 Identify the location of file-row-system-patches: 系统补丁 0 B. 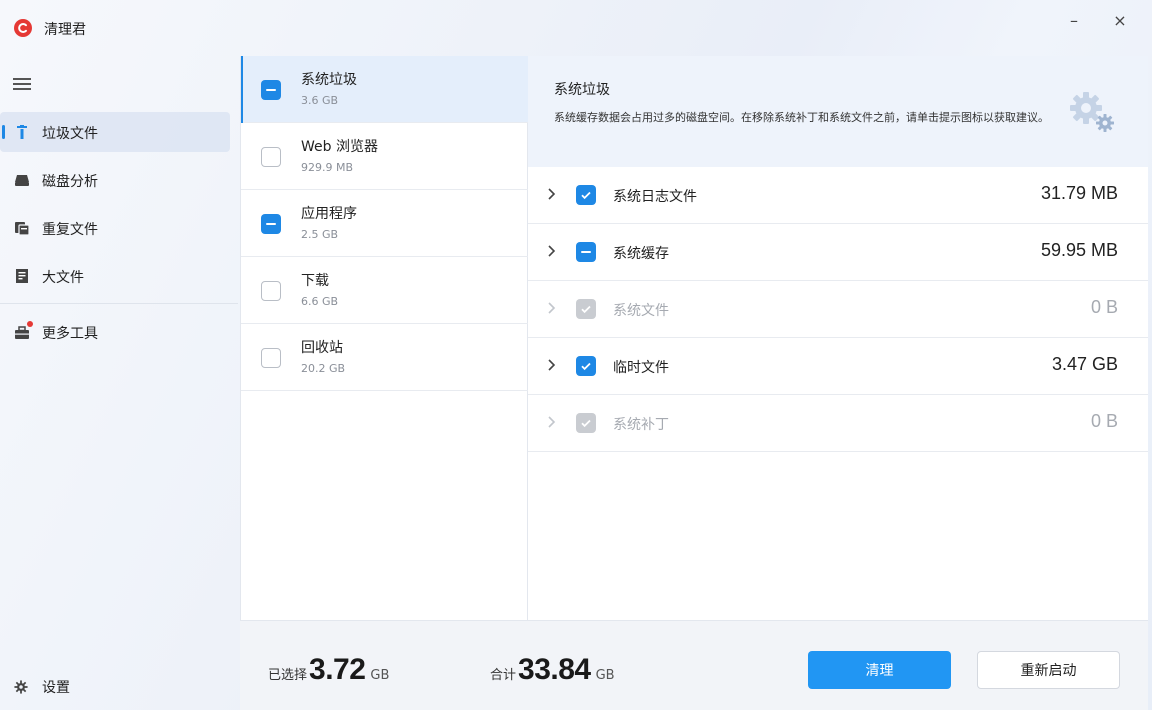
(838, 423).